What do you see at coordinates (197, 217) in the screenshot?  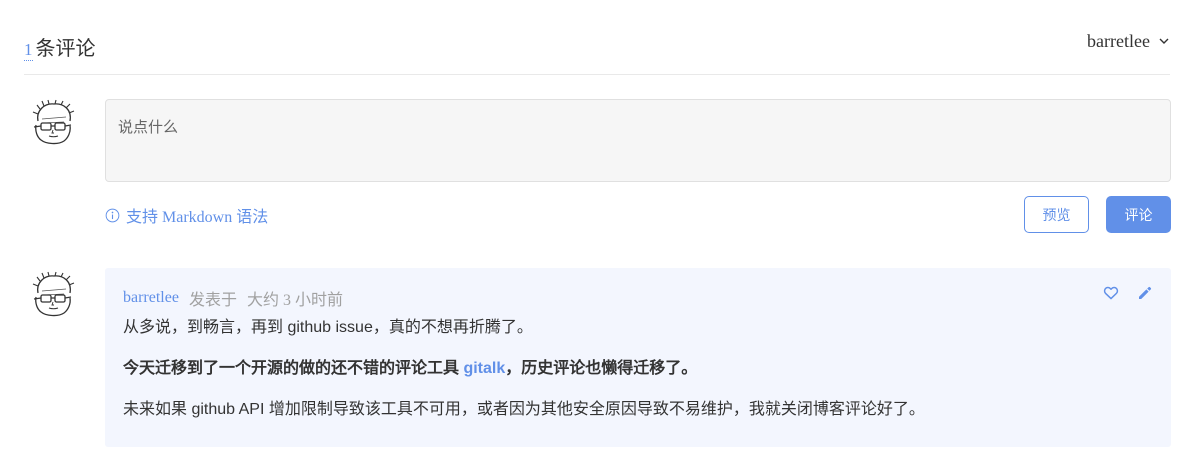 I see `markdown-help-label: 支持 Markdown 语法` at bounding box center [197, 217].